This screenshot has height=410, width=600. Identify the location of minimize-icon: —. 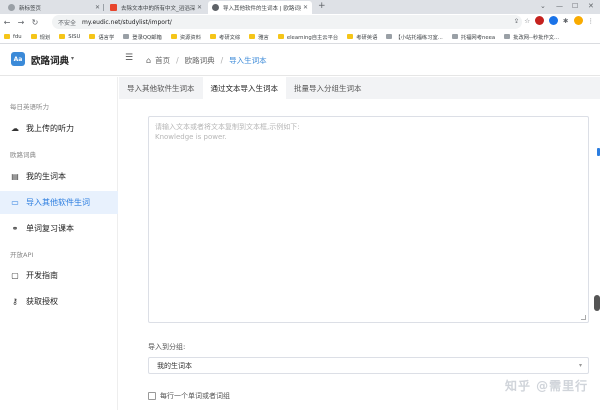
(559, 6).